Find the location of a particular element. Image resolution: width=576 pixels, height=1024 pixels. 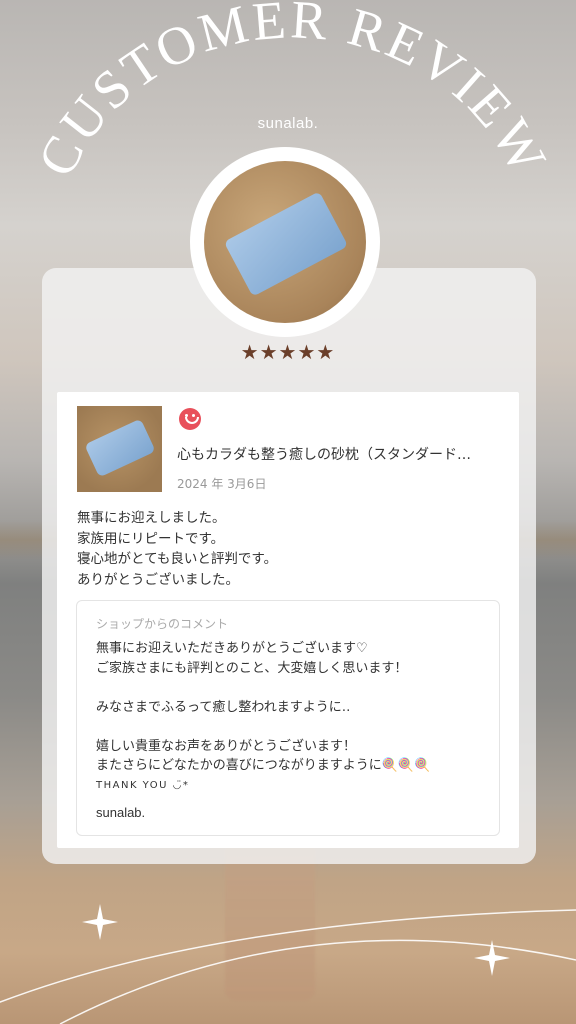

product-photo is located at coordinates (285, 242).